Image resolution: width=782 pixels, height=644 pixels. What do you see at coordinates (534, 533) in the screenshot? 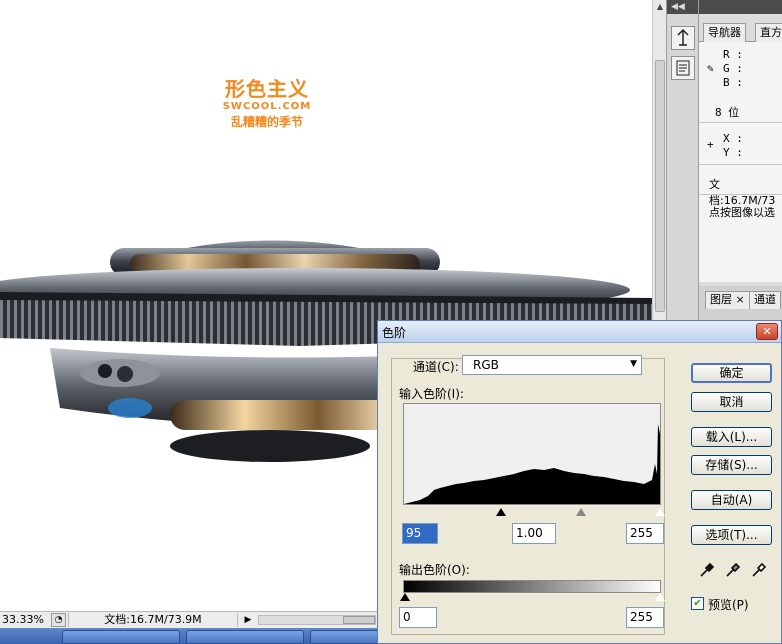
I see `input-gamma-field: 1.00` at bounding box center [534, 533].